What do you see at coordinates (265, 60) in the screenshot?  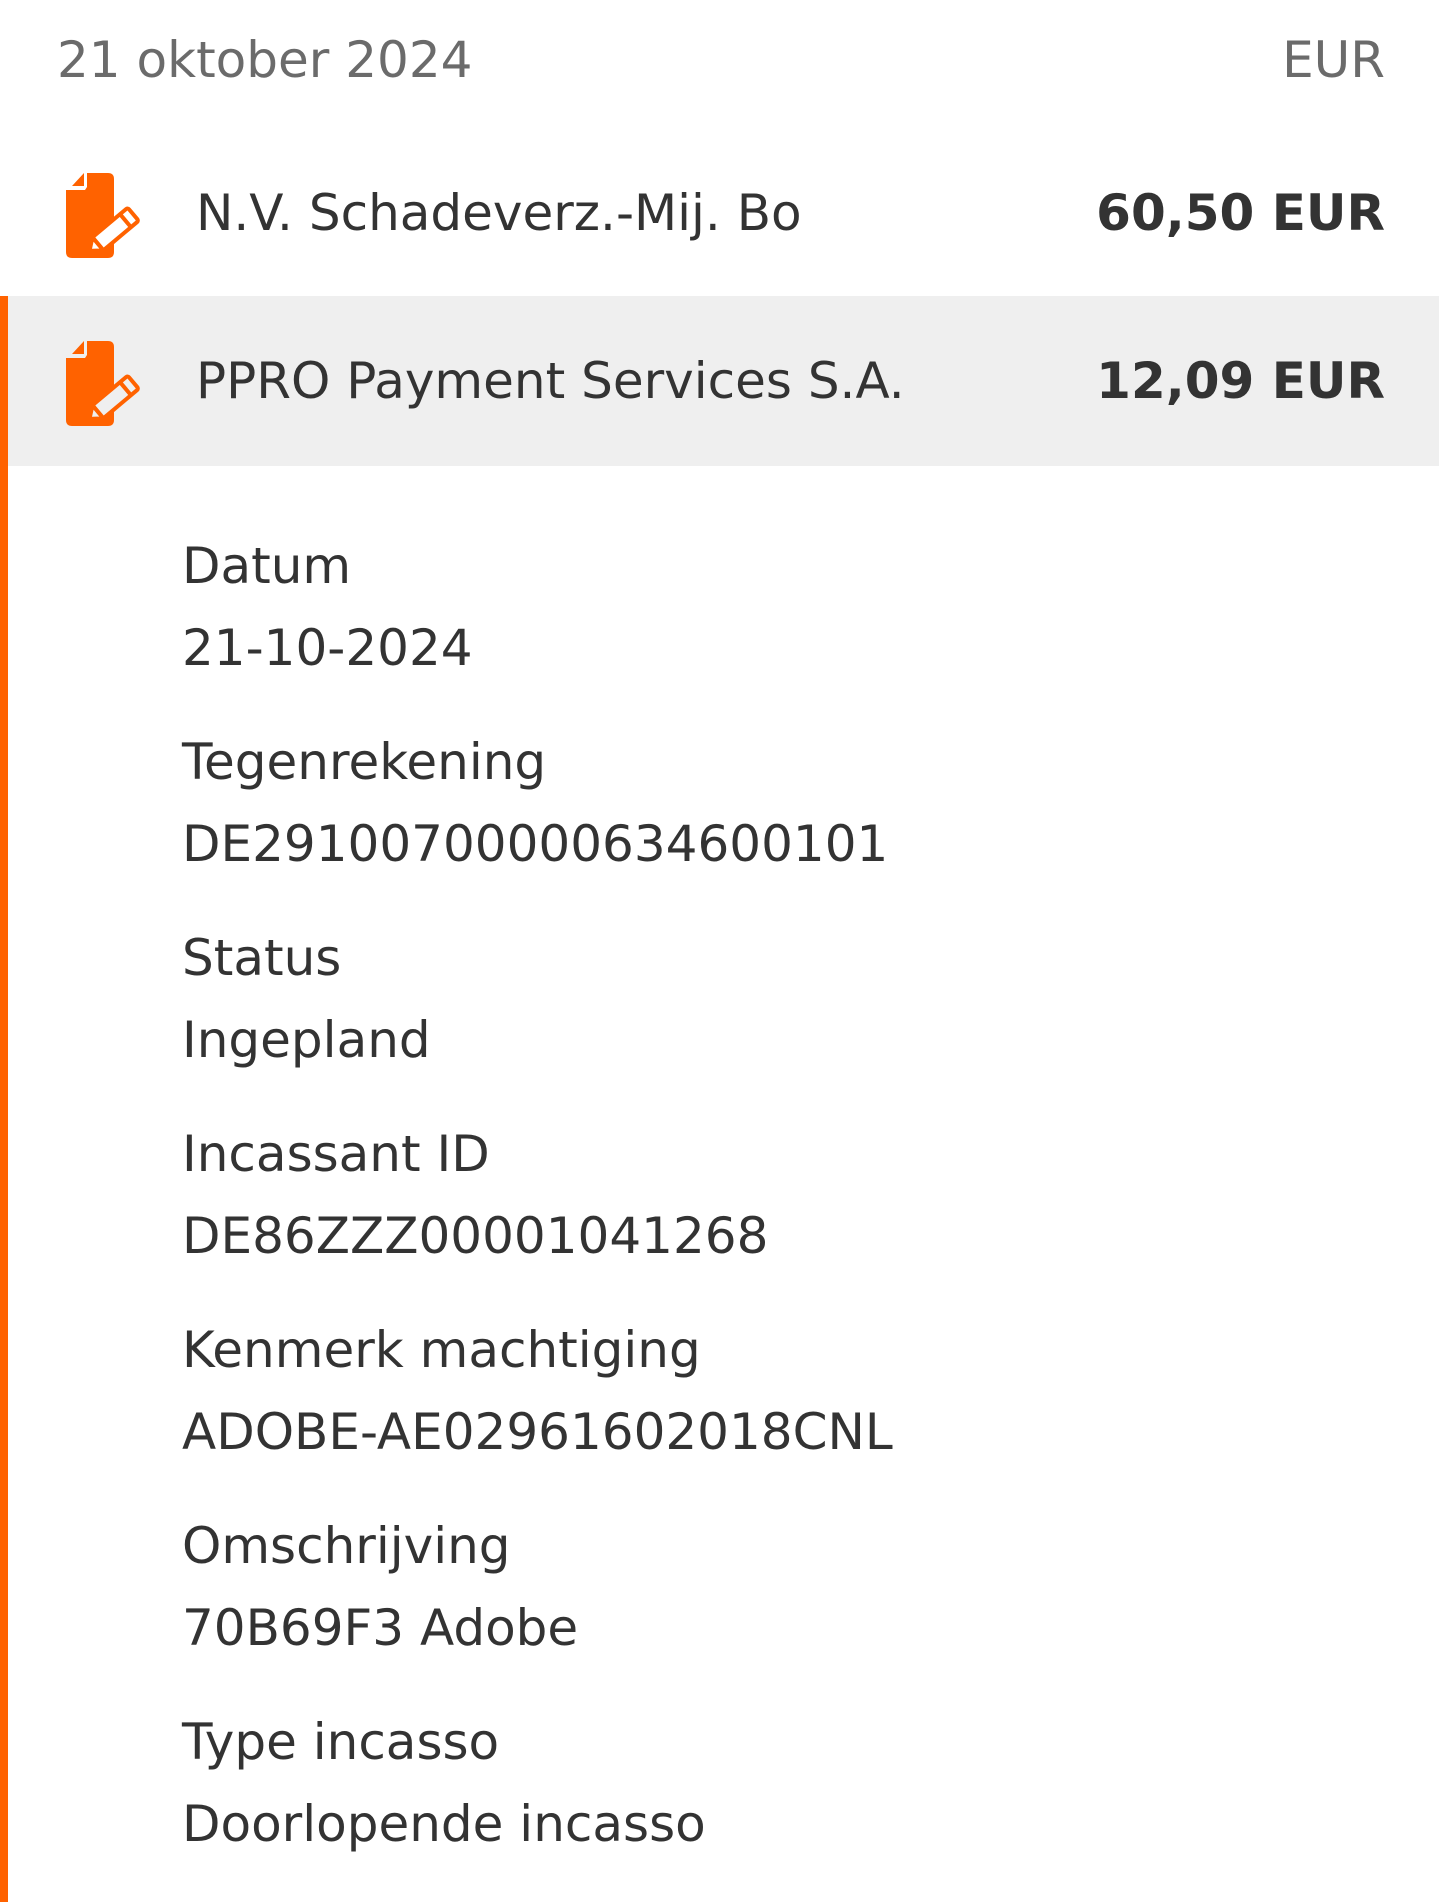 I see `date-label: 21 oktober 2024` at bounding box center [265, 60].